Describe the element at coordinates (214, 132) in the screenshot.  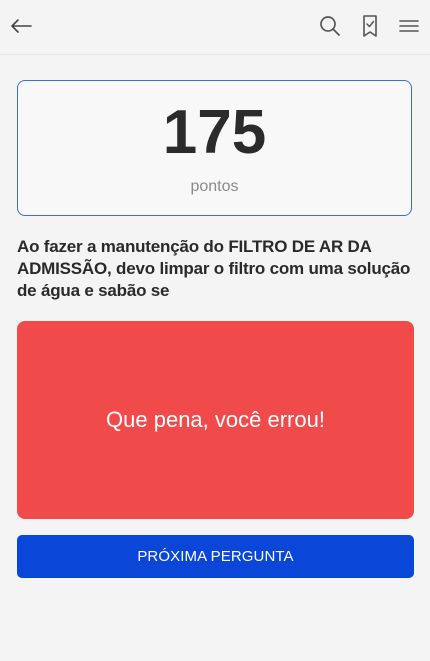
I see `score-value: 175` at that location.